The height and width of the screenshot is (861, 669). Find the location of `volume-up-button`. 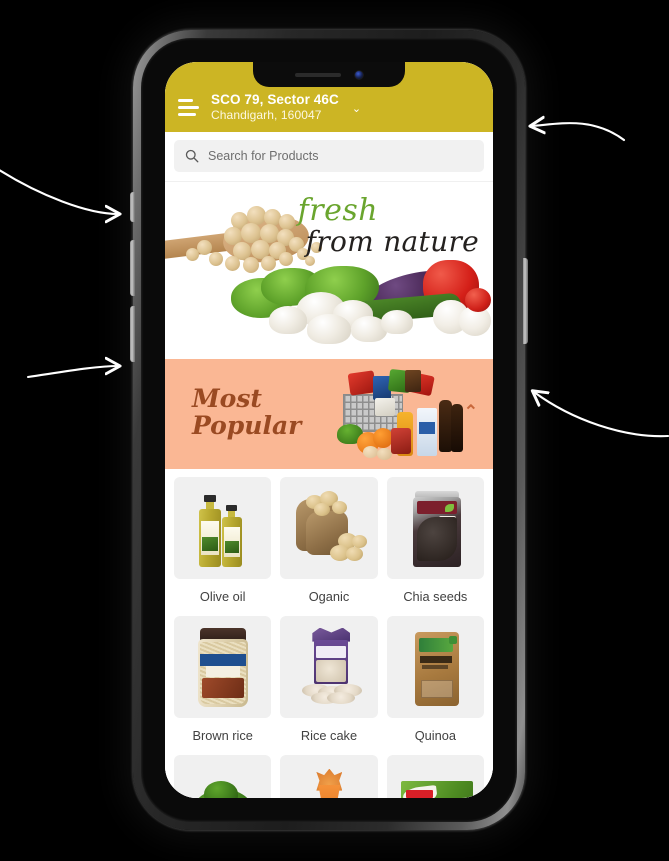

volume-up-button is located at coordinates (132, 268).